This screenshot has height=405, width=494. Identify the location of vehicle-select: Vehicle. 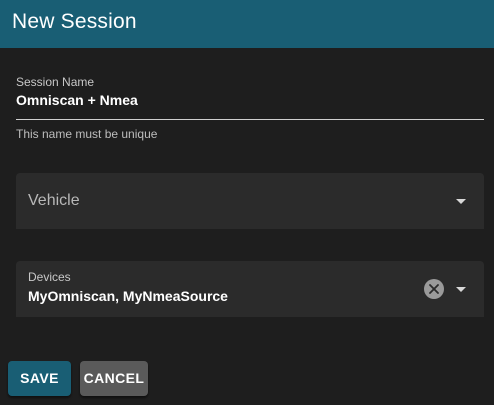
(250, 201).